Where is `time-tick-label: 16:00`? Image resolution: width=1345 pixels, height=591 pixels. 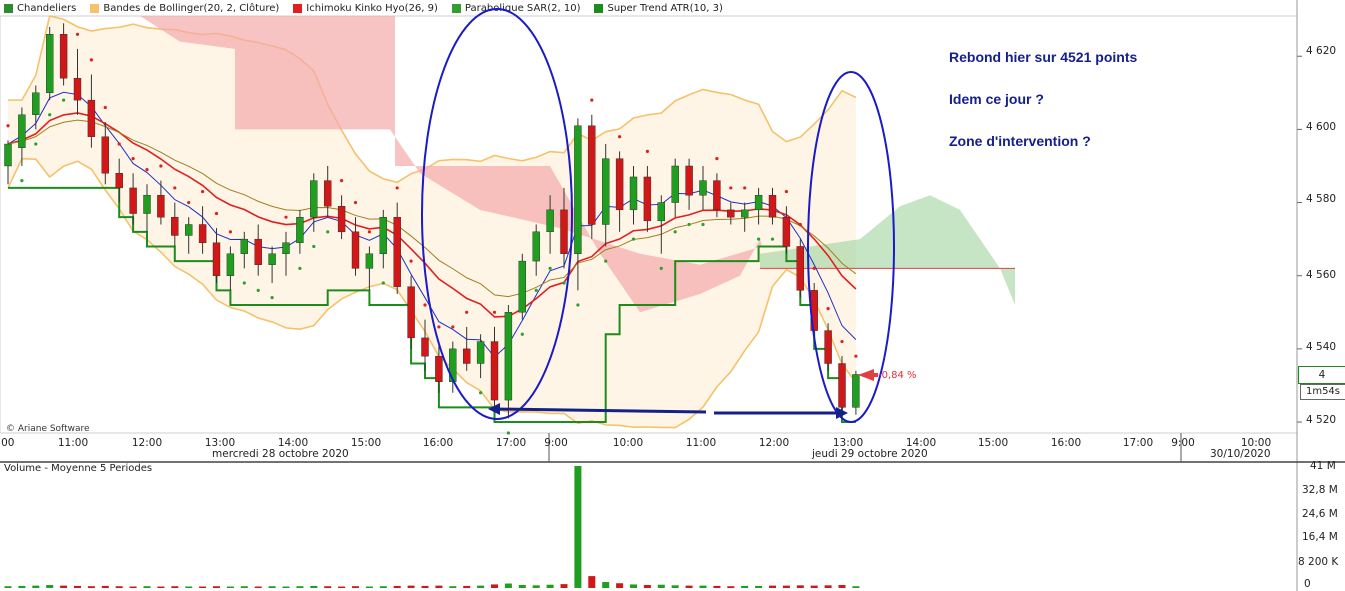 time-tick-label: 16:00 is located at coordinates (1066, 443).